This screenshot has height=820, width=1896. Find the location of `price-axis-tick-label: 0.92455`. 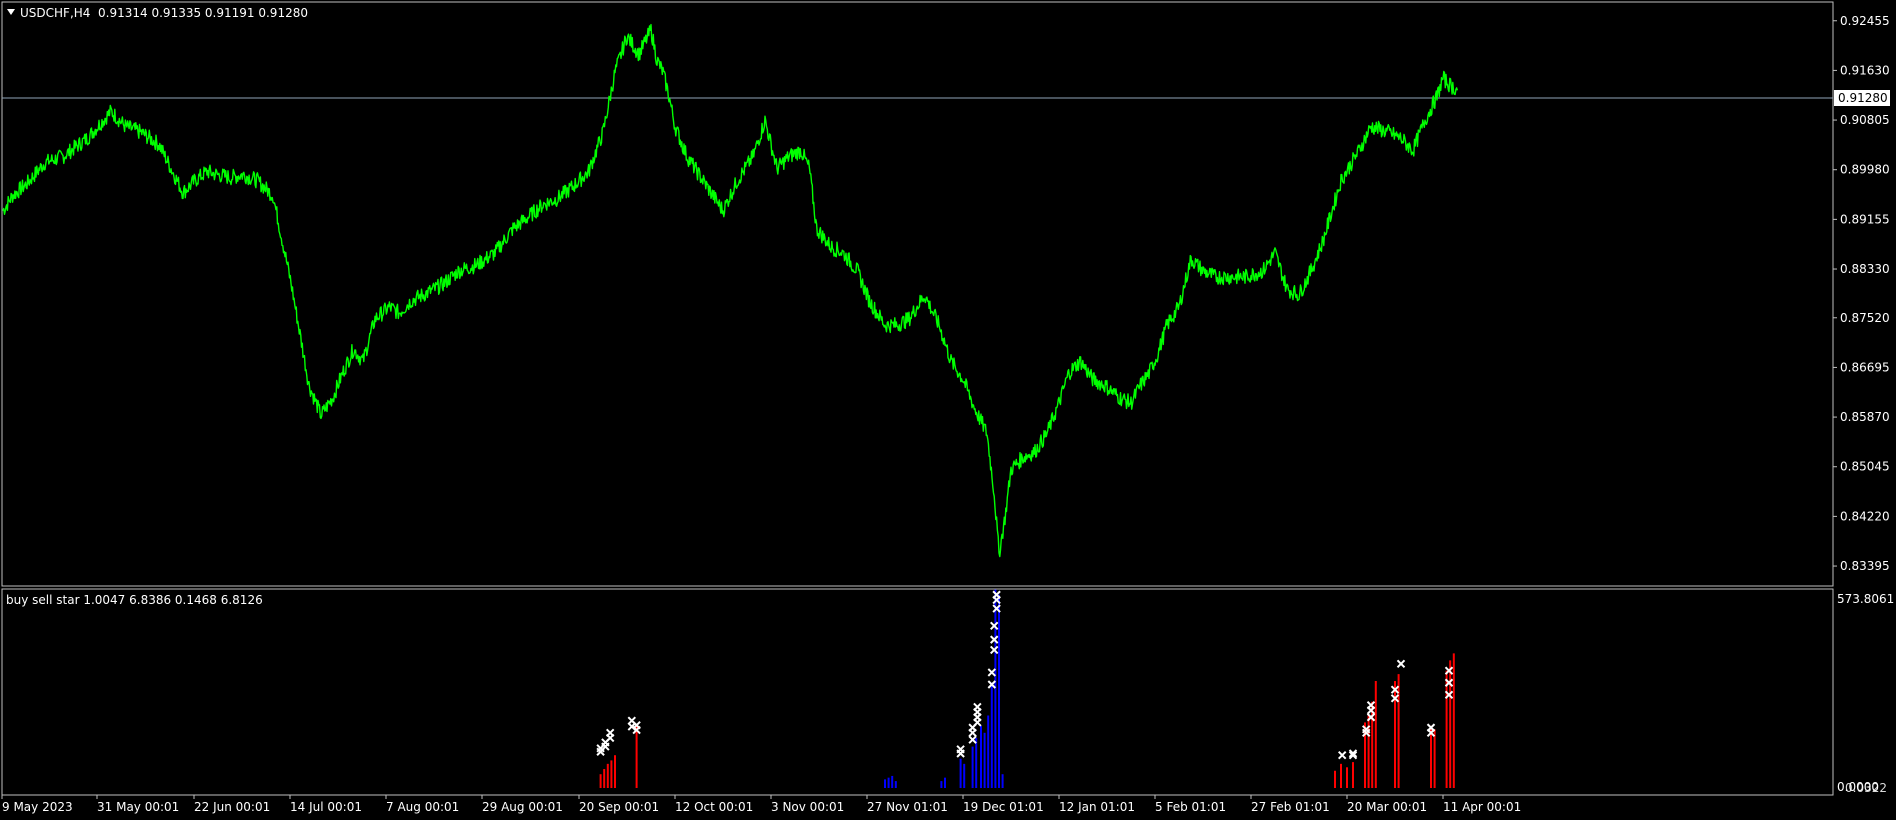

price-axis-tick-label: 0.92455 is located at coordinates (1865, 21).